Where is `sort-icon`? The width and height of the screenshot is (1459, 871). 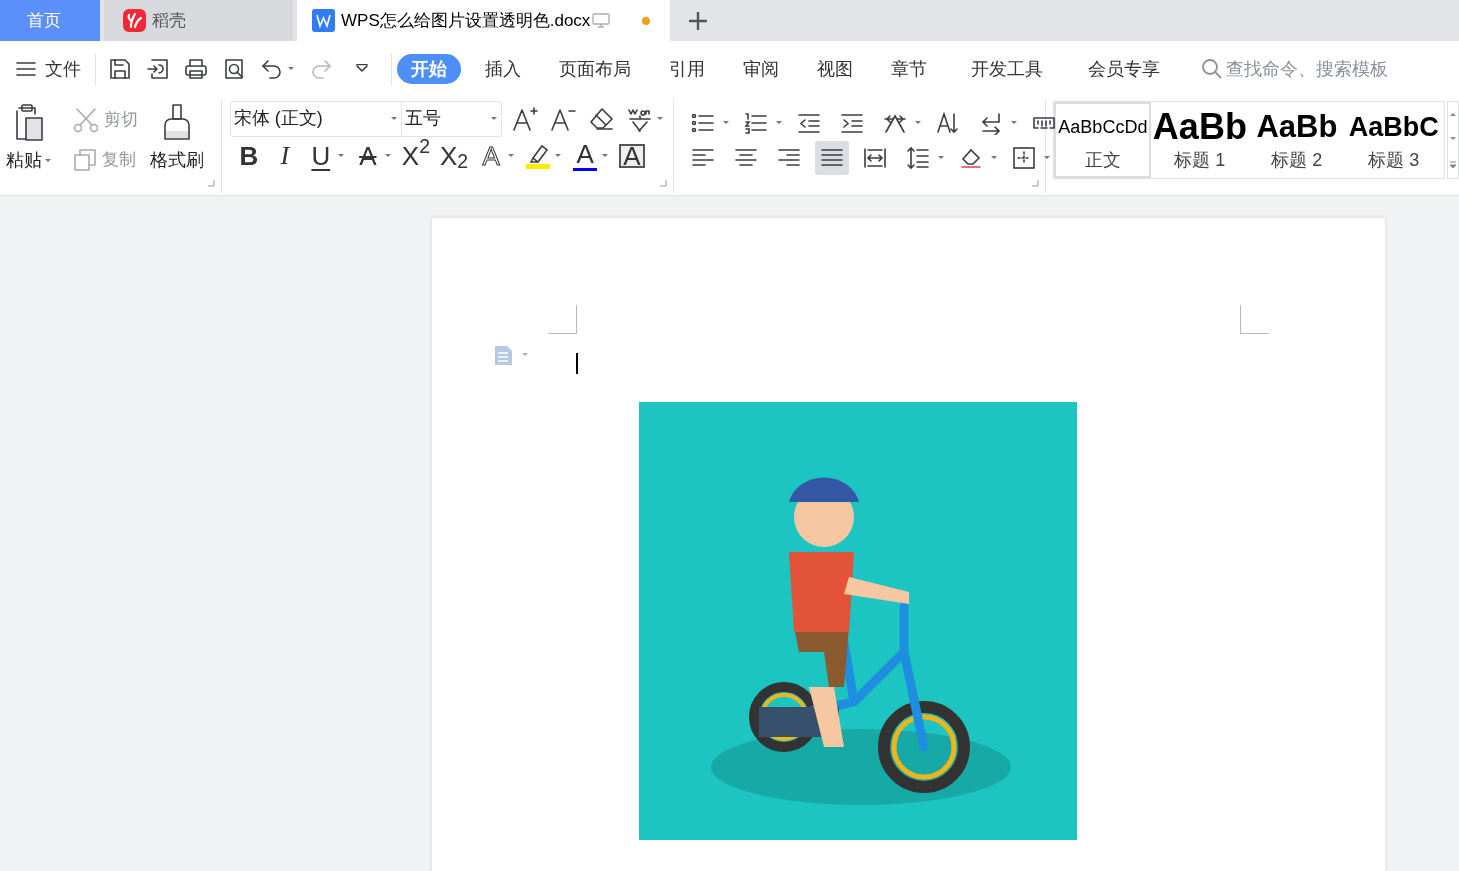
sort-icon is located at coordinates (948, 123).